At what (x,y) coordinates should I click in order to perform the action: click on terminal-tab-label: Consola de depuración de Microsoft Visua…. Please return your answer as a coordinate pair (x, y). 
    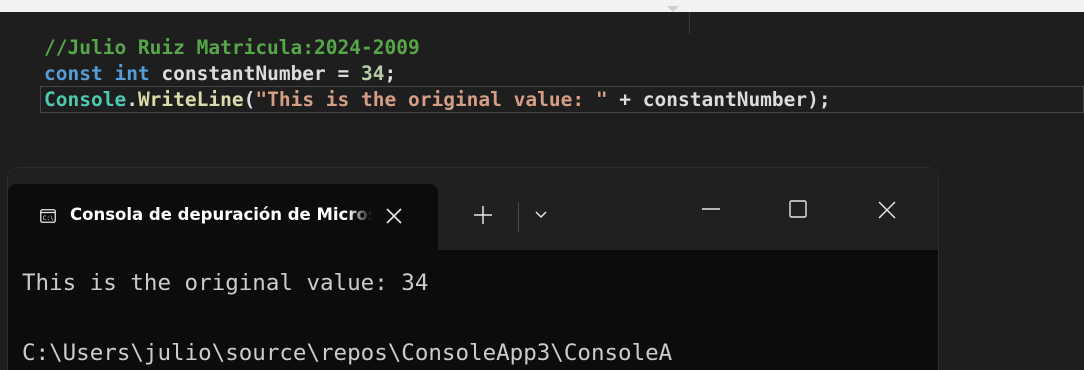
    Looking at the image, I should click on (221, 214).